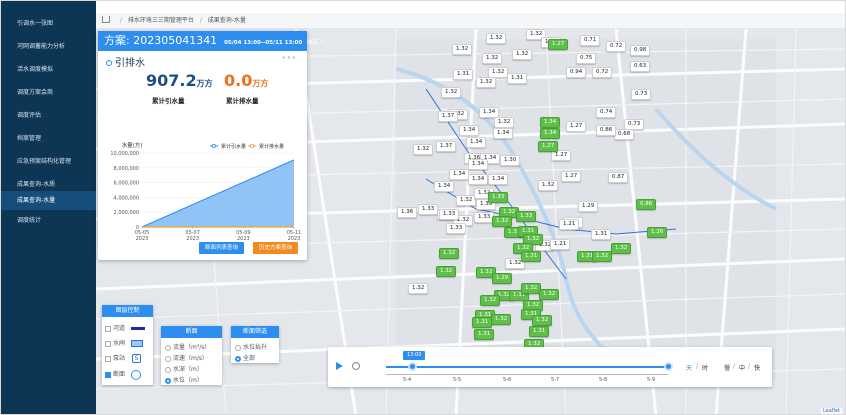  What do you see at coordinates (48, 69) in the screenshot?
I see `sidebar-item-simulation: 活水调度模拟` at bounding box center [48, 69].